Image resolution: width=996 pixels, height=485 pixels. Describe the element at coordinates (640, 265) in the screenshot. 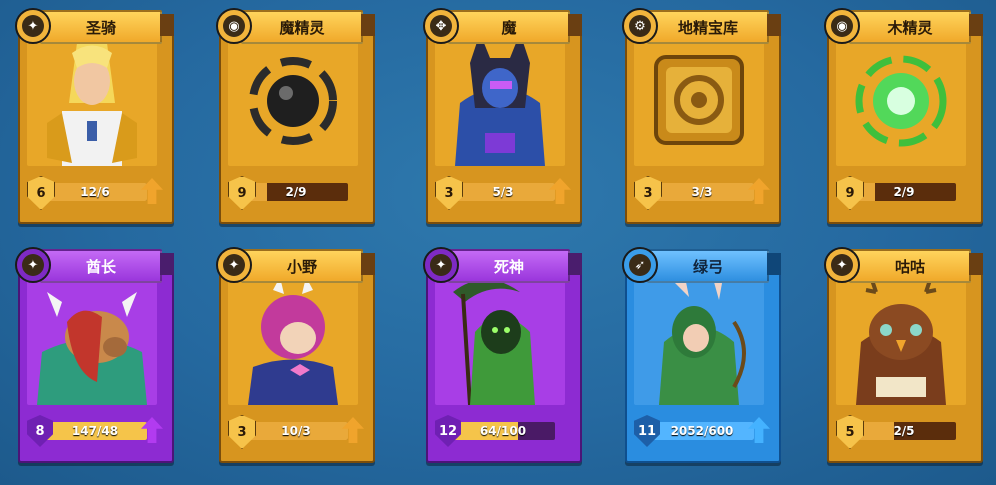

I see `bow-icon: ➶` at that location.